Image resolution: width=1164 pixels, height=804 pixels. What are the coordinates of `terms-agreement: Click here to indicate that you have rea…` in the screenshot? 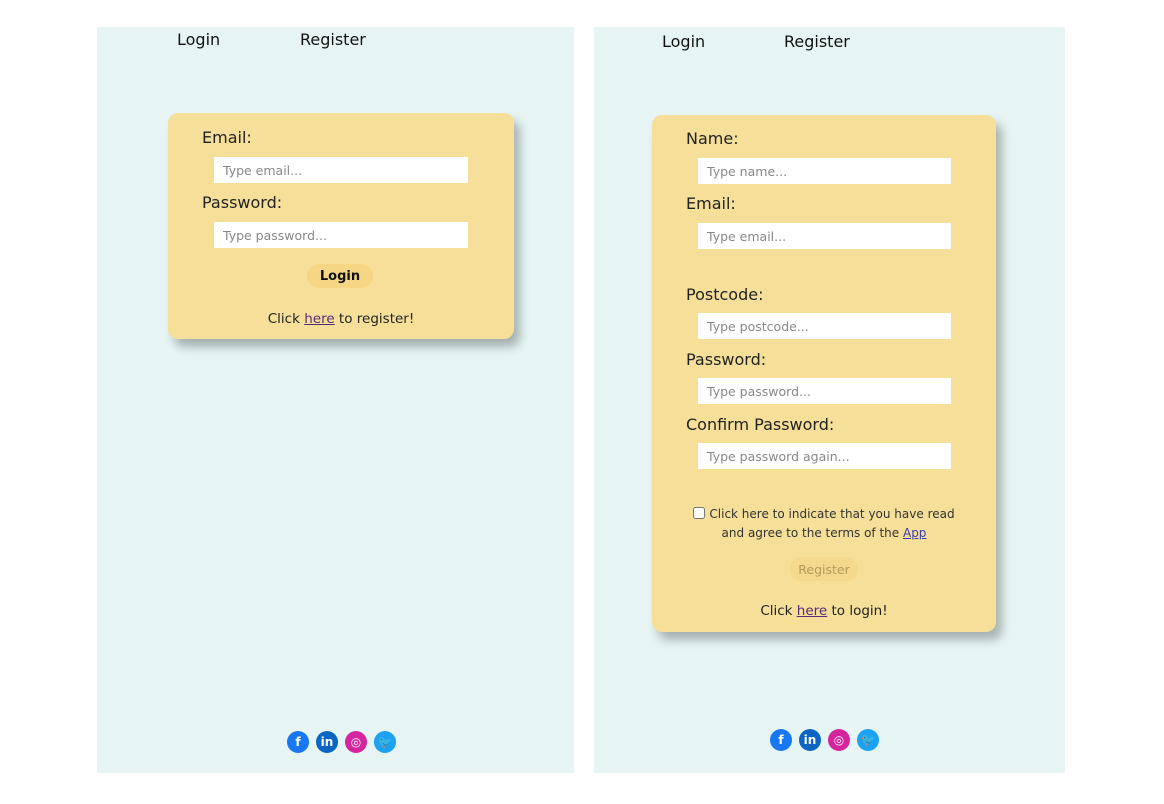 It's located at (824, 524).